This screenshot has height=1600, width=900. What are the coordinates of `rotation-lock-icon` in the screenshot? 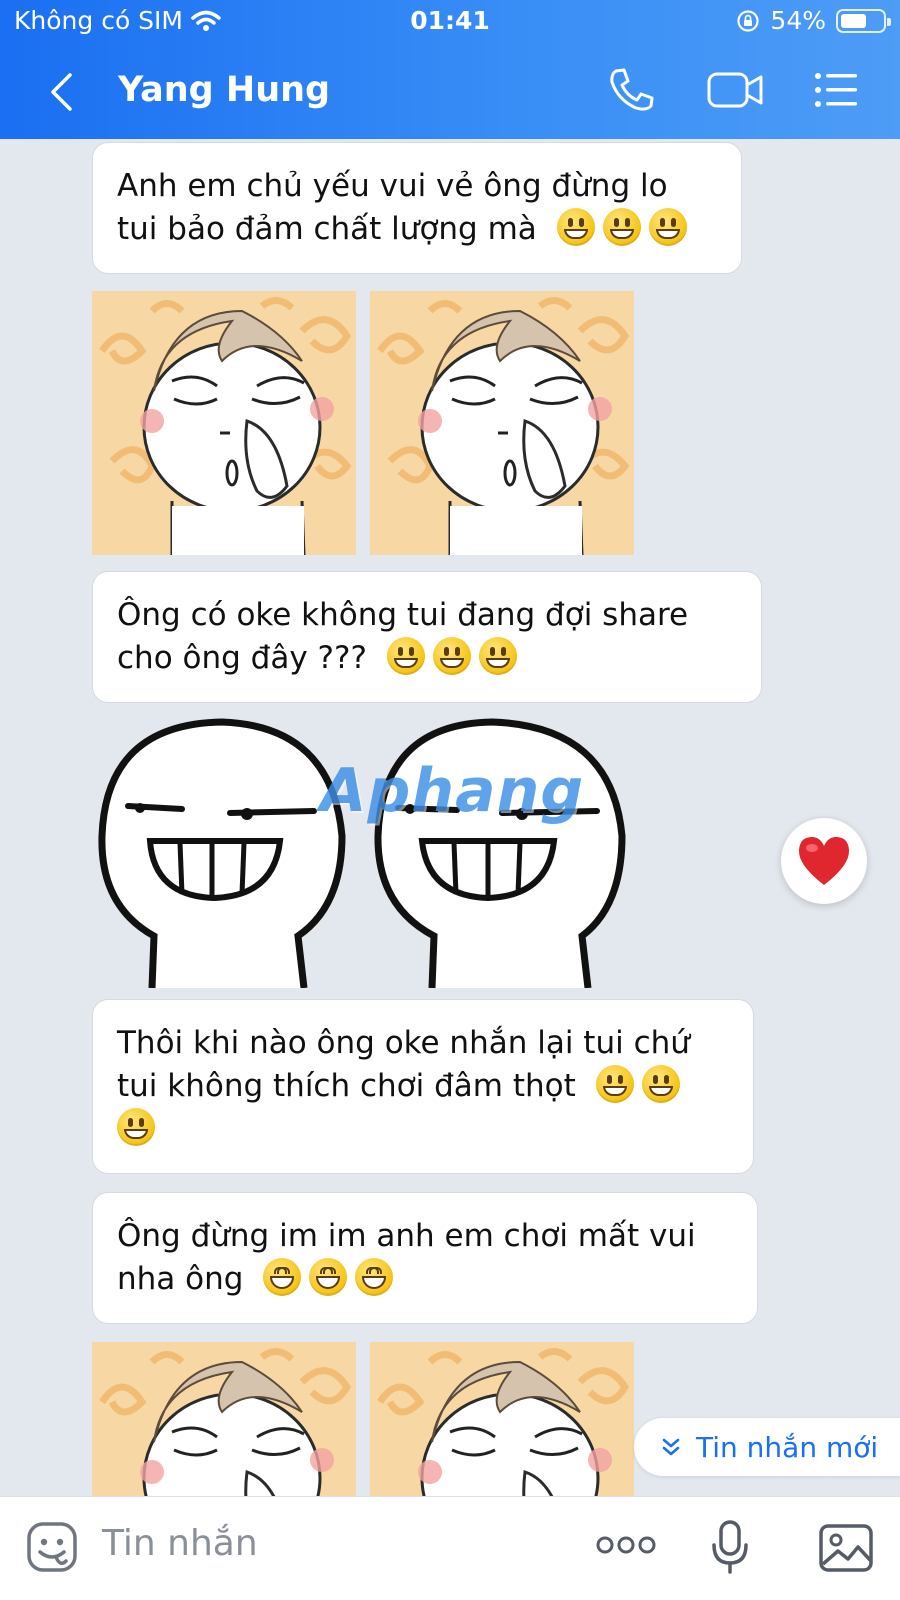 It's located at (748, 20).